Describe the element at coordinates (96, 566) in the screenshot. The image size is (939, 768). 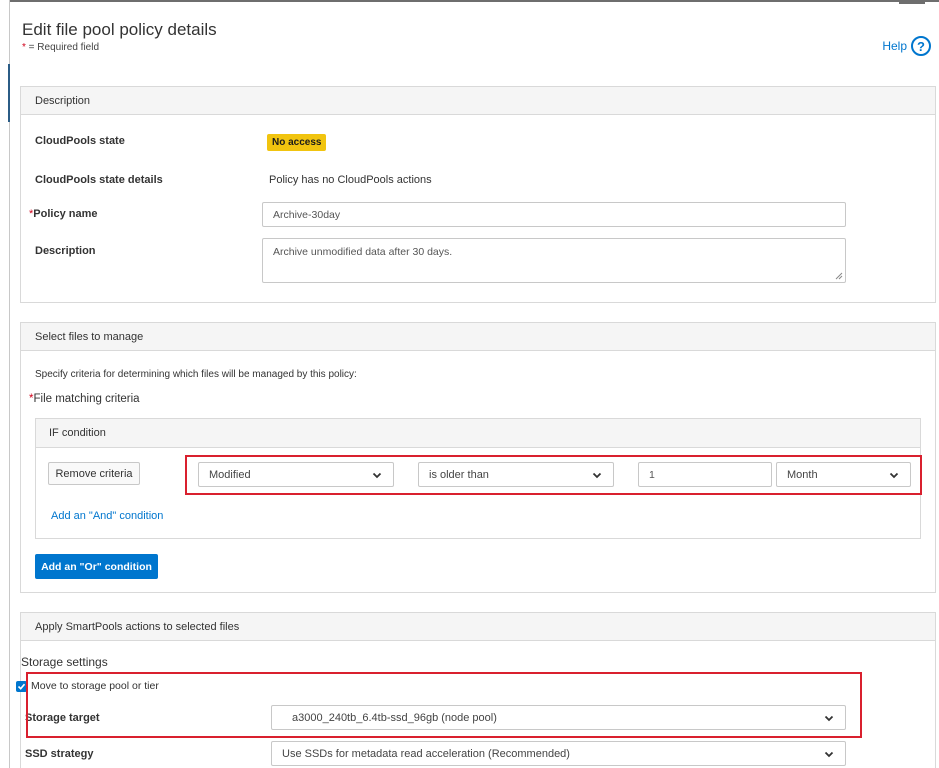
I see `add-or-condition-button: Add an "Or" condition` at that location.